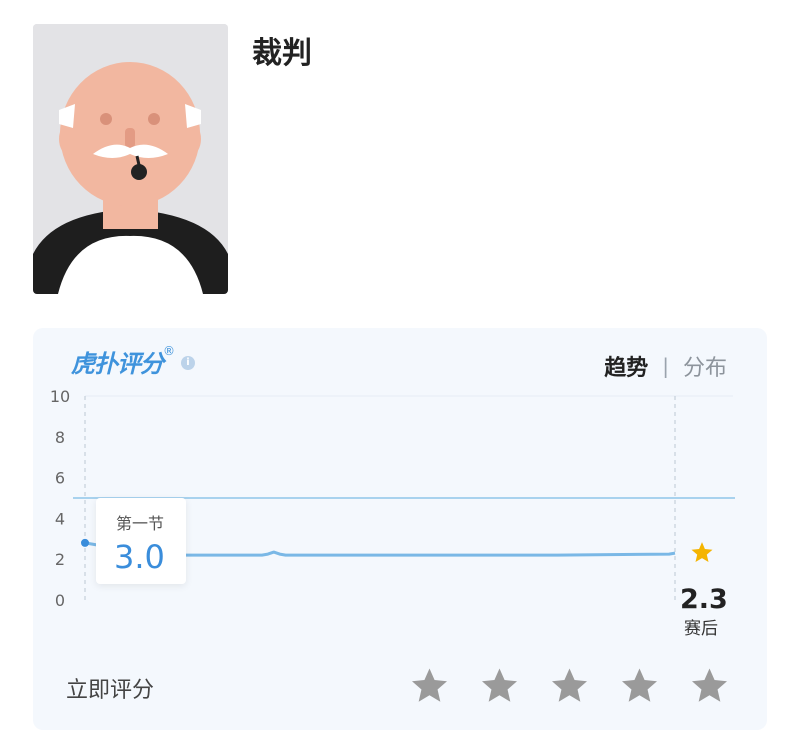 The width and height of the screenshot is (800, 751). What do you see at coordinates (701, 629) in the screenshot?
I see `final-score-label: 赛后` at bounding box center [701, 629].